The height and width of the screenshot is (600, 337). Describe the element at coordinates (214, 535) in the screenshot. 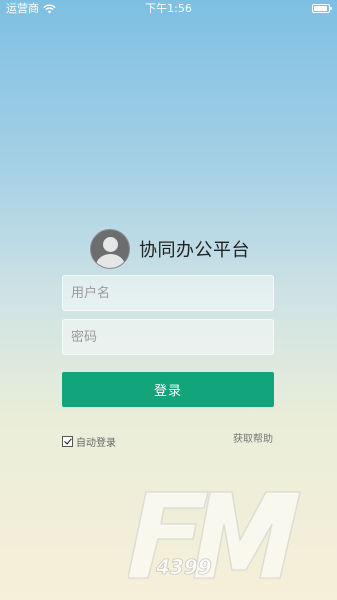

I see `fm4399-watermark: 4399` at that location.